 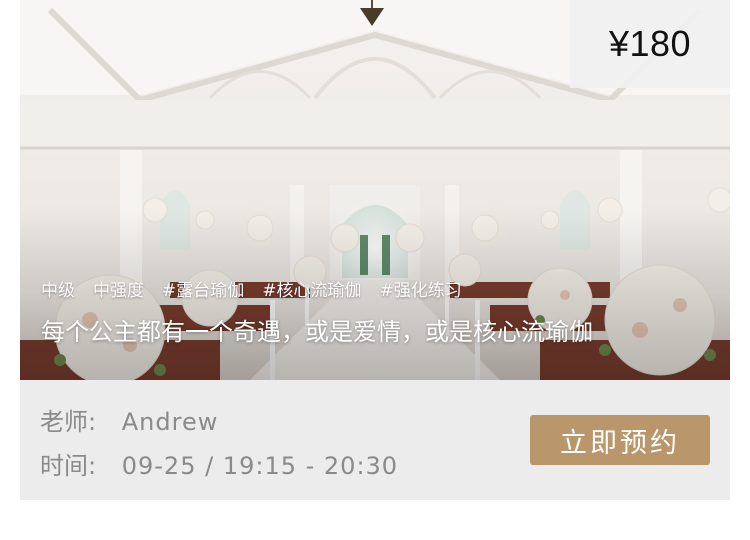 What do you see at coordinates (260, 466) in the screenshot?
I see `time-value: 09-25 / 19:15 - 20:30` at bounding box center [260, 466].